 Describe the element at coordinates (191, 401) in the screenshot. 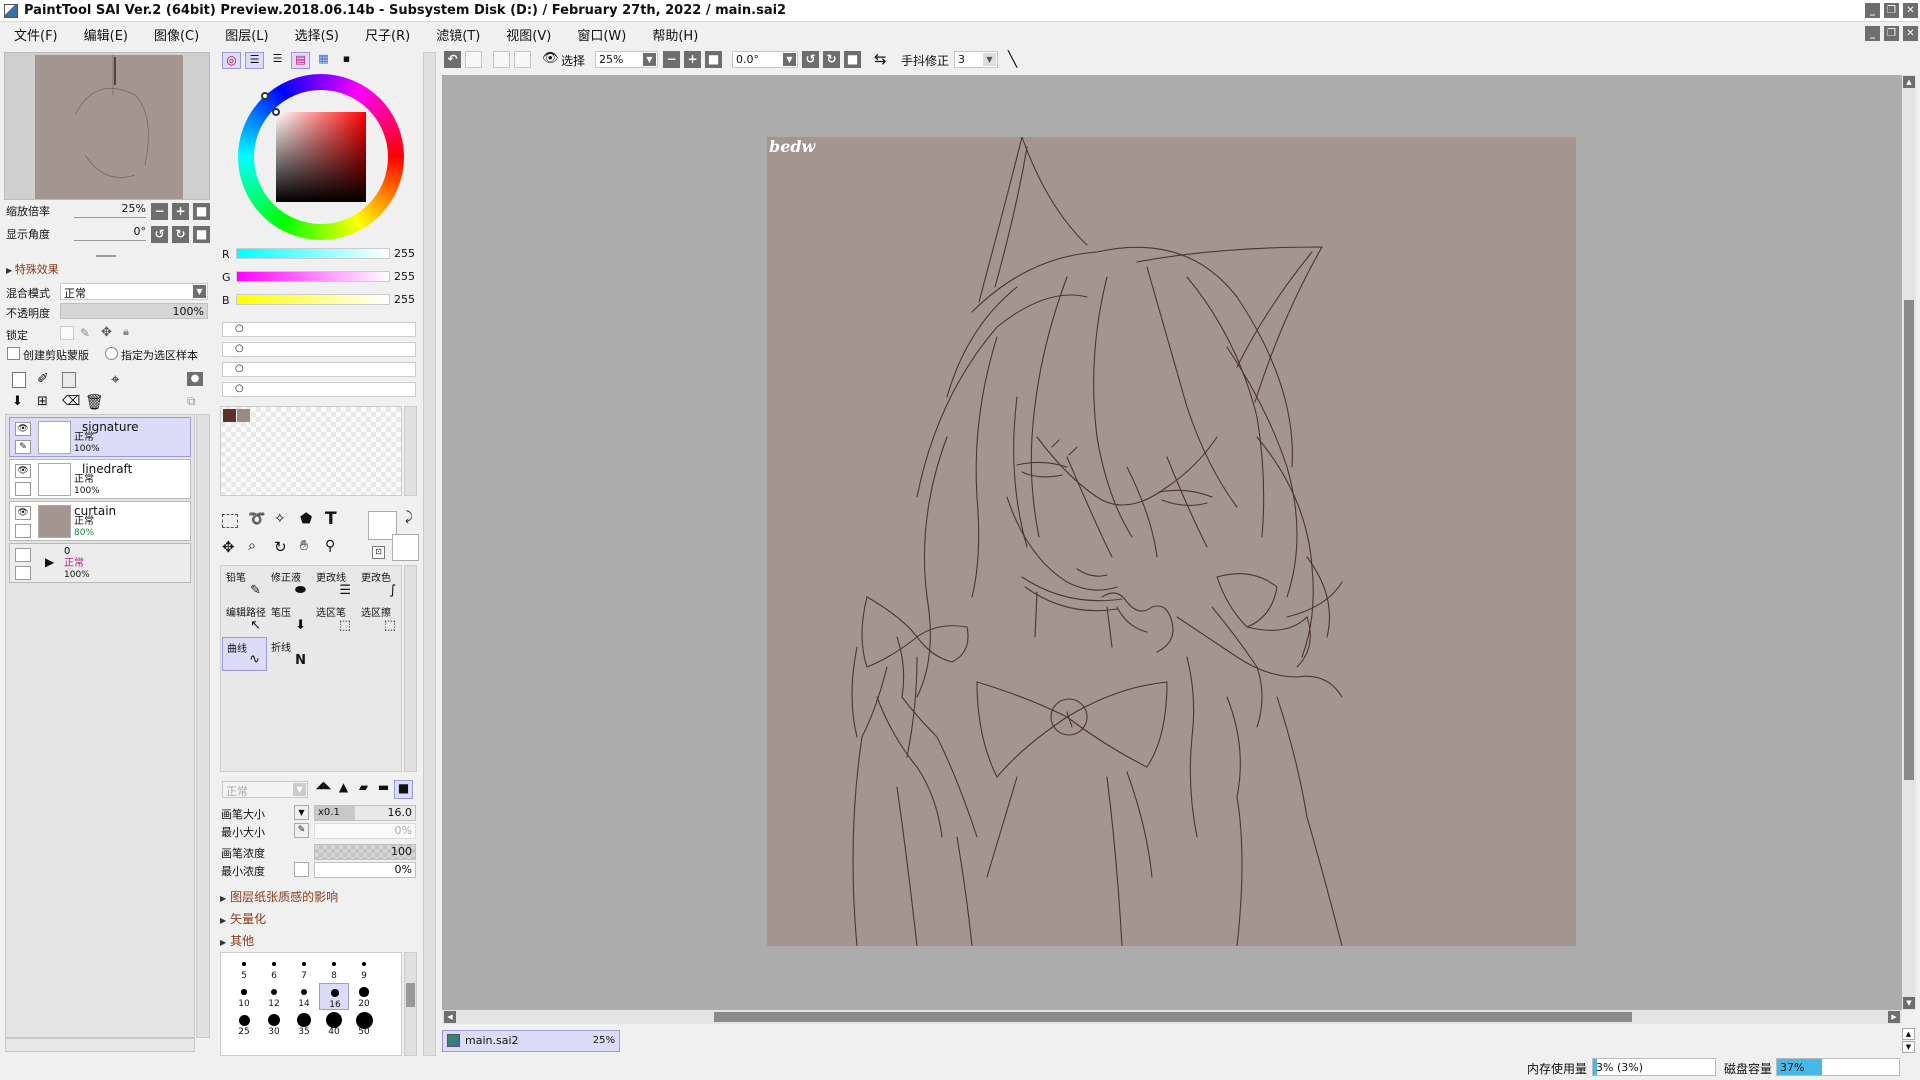

I see `layer-options-icon: ⧉` at that location.